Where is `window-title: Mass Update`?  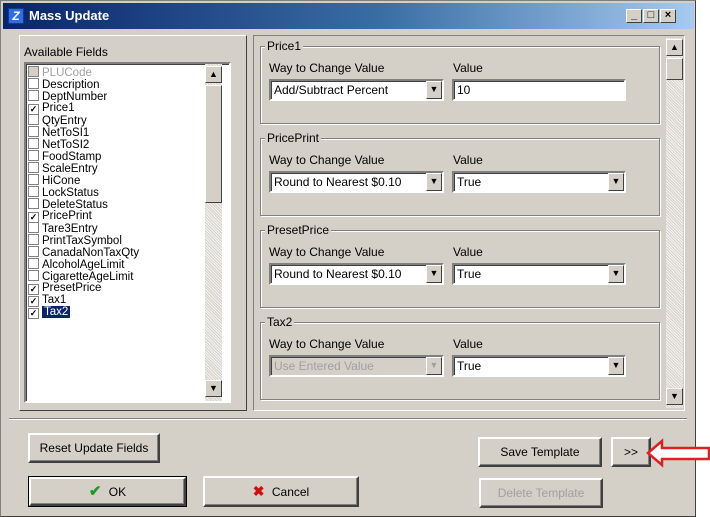
window-title: Mass Update is located at coordinates (69, 15).